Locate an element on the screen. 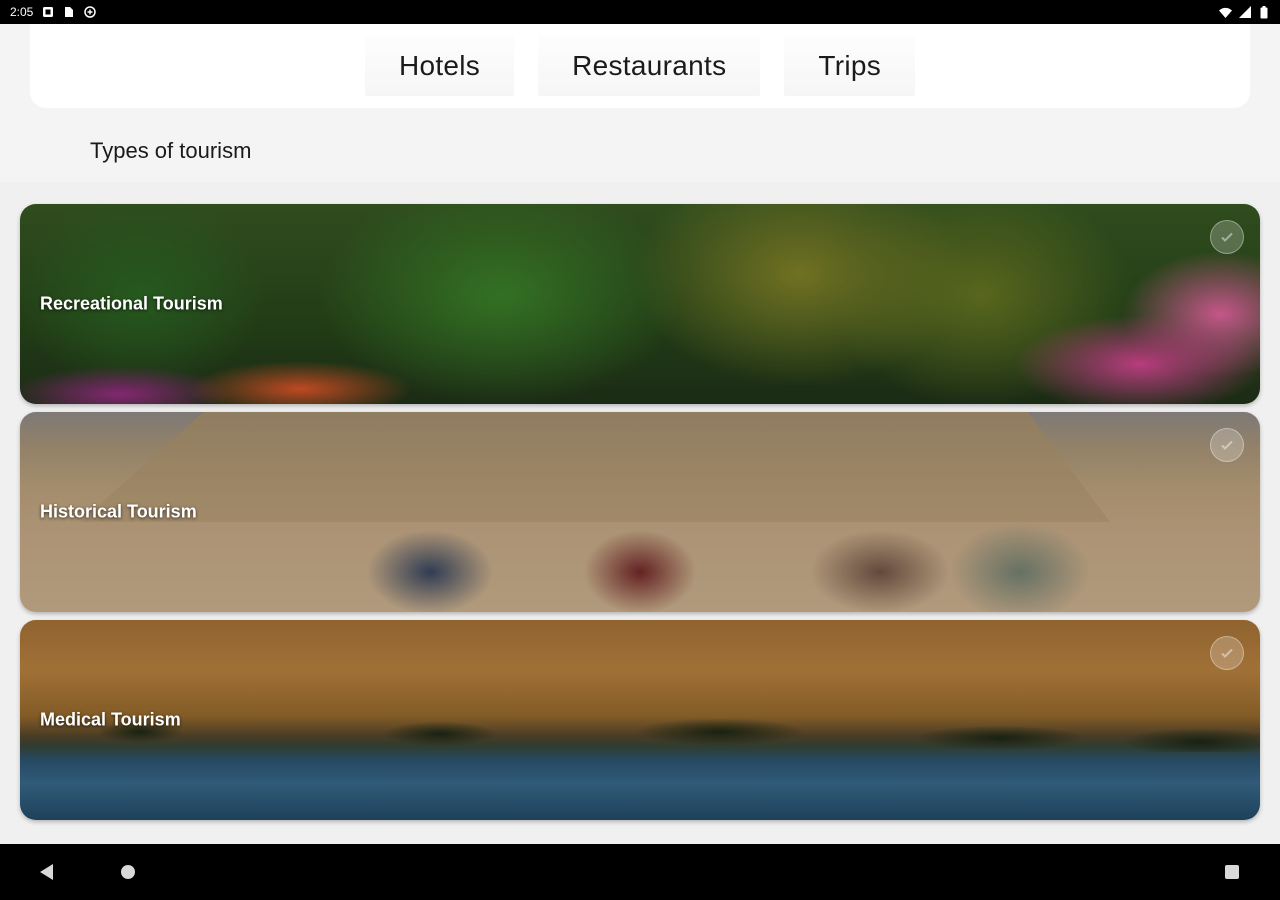 The width and height of the screenshot is (1280, 900). wifi-icon is located at coordinates (1225, 12).